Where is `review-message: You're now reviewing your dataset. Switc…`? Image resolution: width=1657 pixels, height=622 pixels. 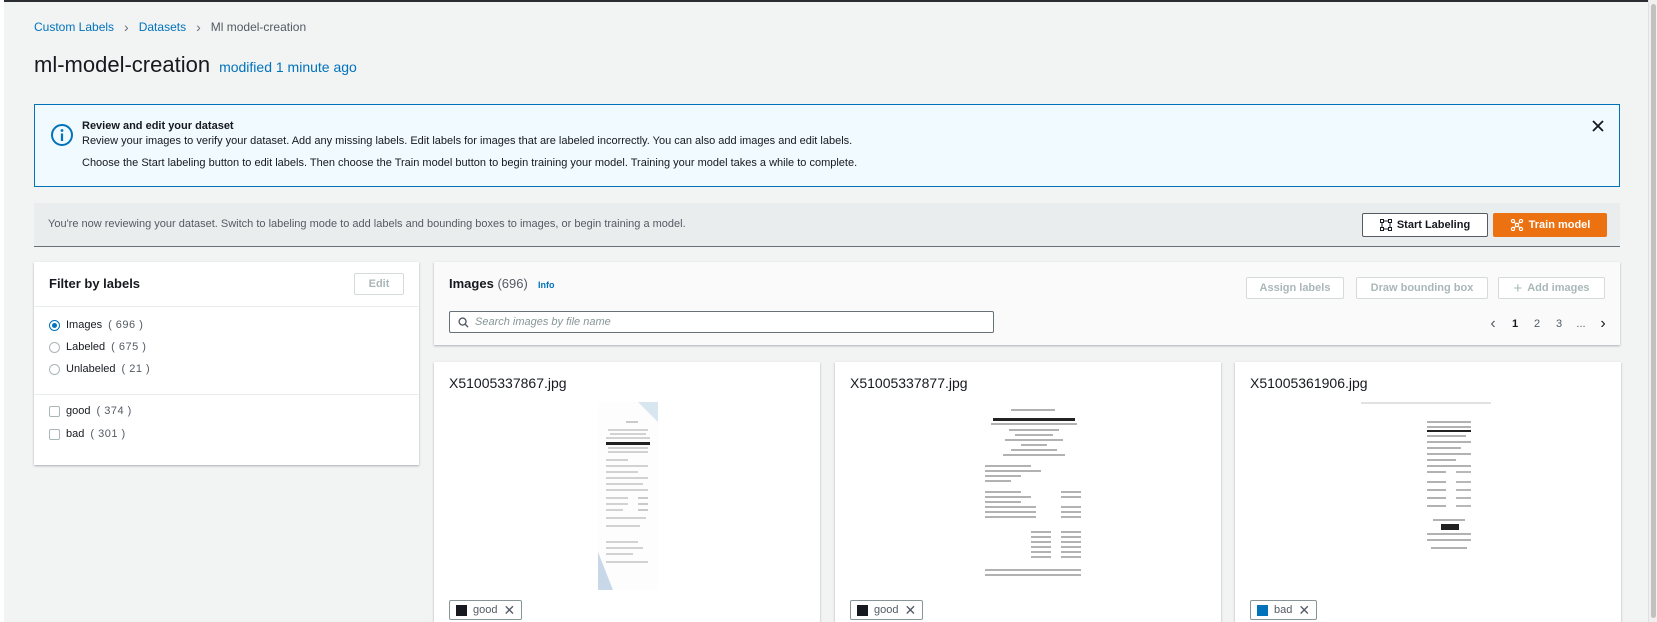
review-message: You're now reviewing your dataset. Switc… is located at coordinates (367, 224).